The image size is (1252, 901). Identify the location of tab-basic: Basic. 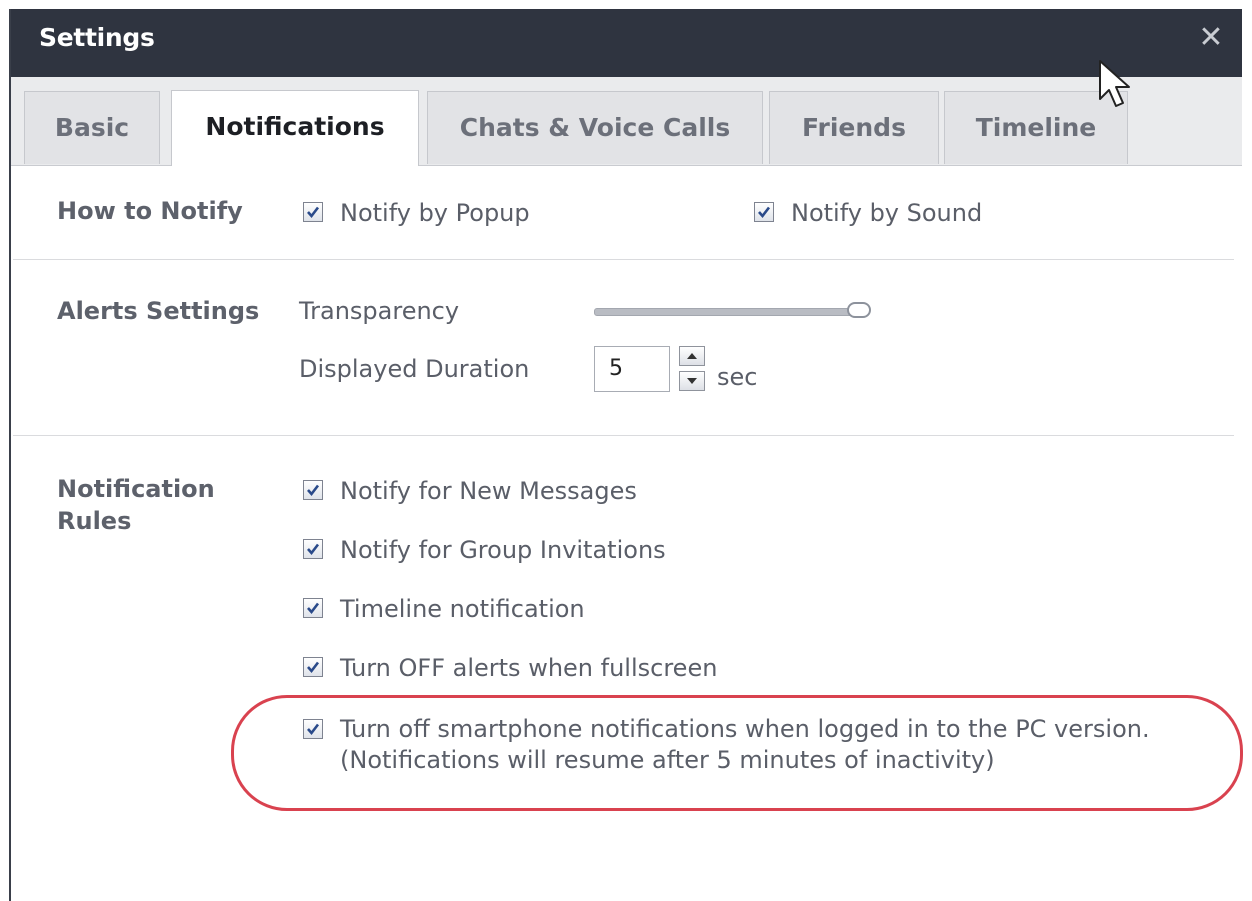
(92, 127).